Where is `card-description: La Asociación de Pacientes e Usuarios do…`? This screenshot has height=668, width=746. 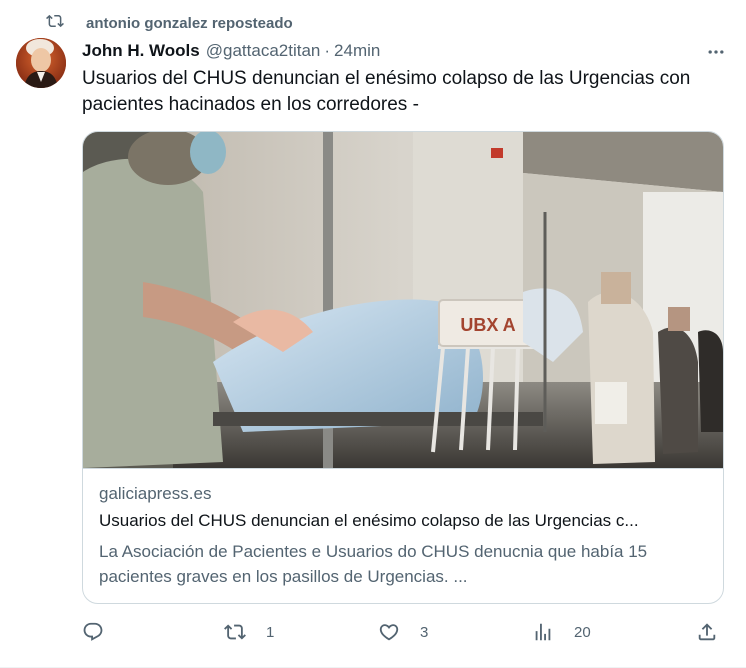
card-description: La Asociación de Pacientes e Usuarios do… is located at coordinates (373, 564).